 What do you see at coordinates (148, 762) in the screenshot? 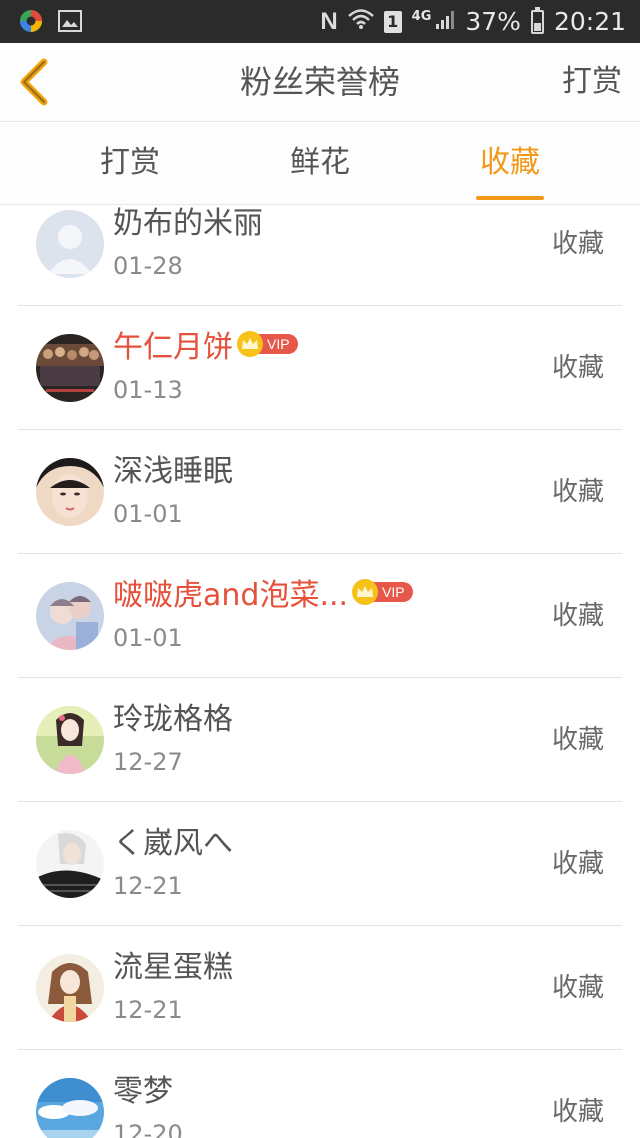
I see `date: 12-27` at bounding box center [148, 762].